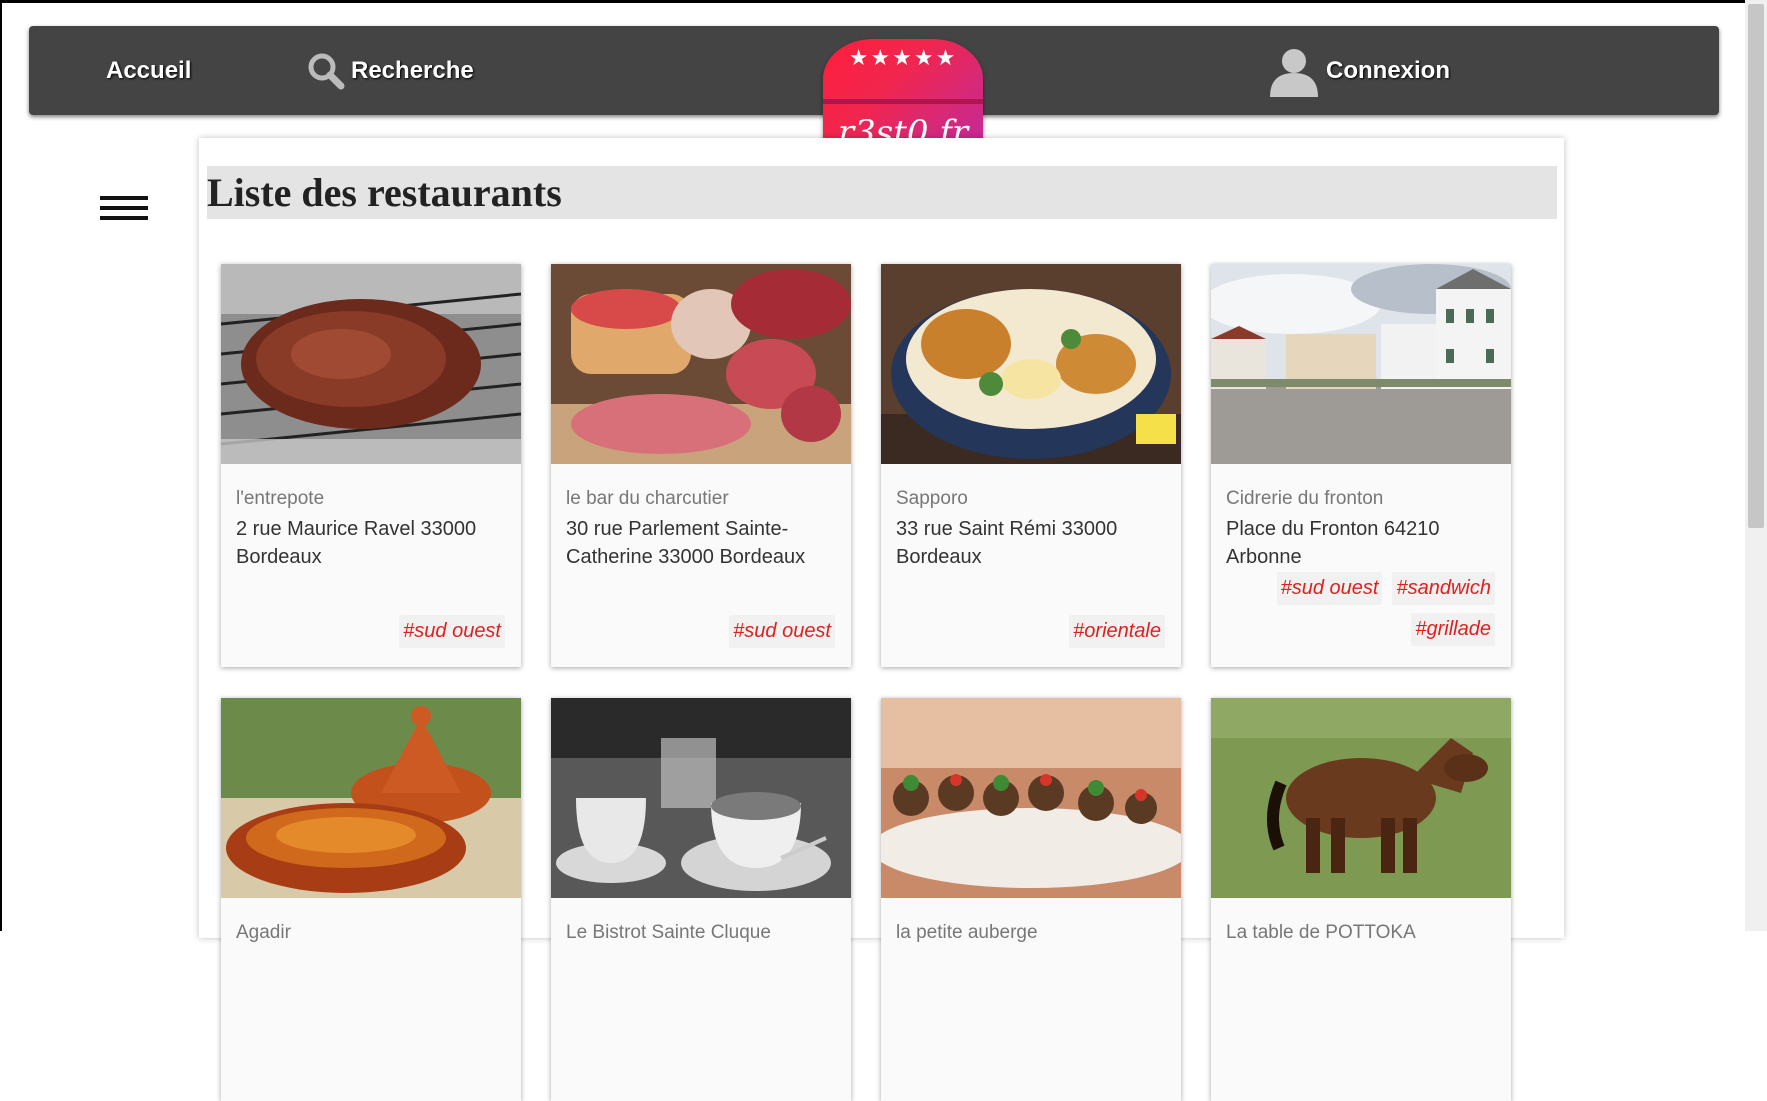 Image resolution: width=1767 pixels, height=1101 pixels. Describe the element at coordinates (412, 70) in the screenshot. I see `nav-search-label: Recherche` at that location.